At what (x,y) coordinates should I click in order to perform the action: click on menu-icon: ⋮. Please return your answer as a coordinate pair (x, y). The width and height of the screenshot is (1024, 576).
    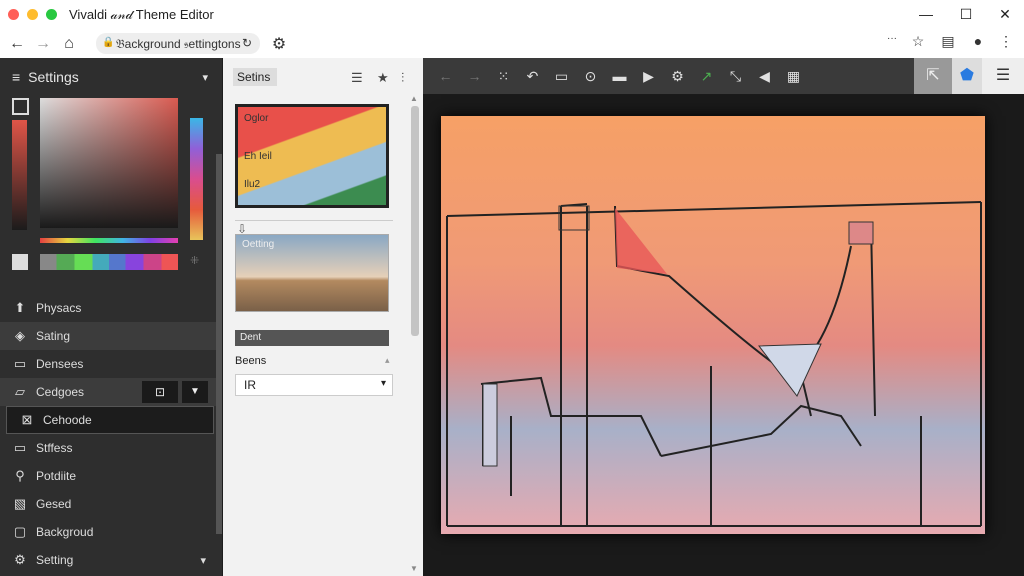
    Looking at the image, I should click on (1006, 41).